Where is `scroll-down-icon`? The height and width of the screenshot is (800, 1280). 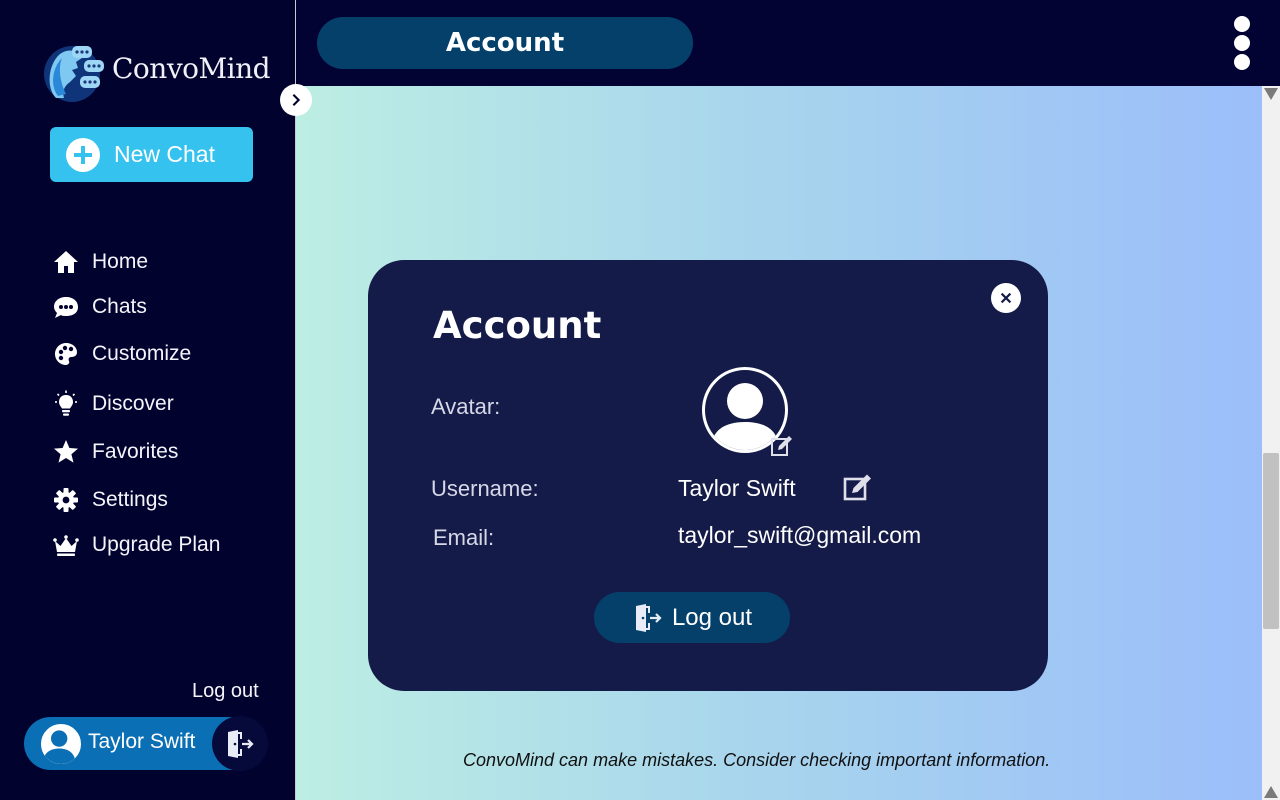 scroll-down-icon is located at coordinates (1271, 792).